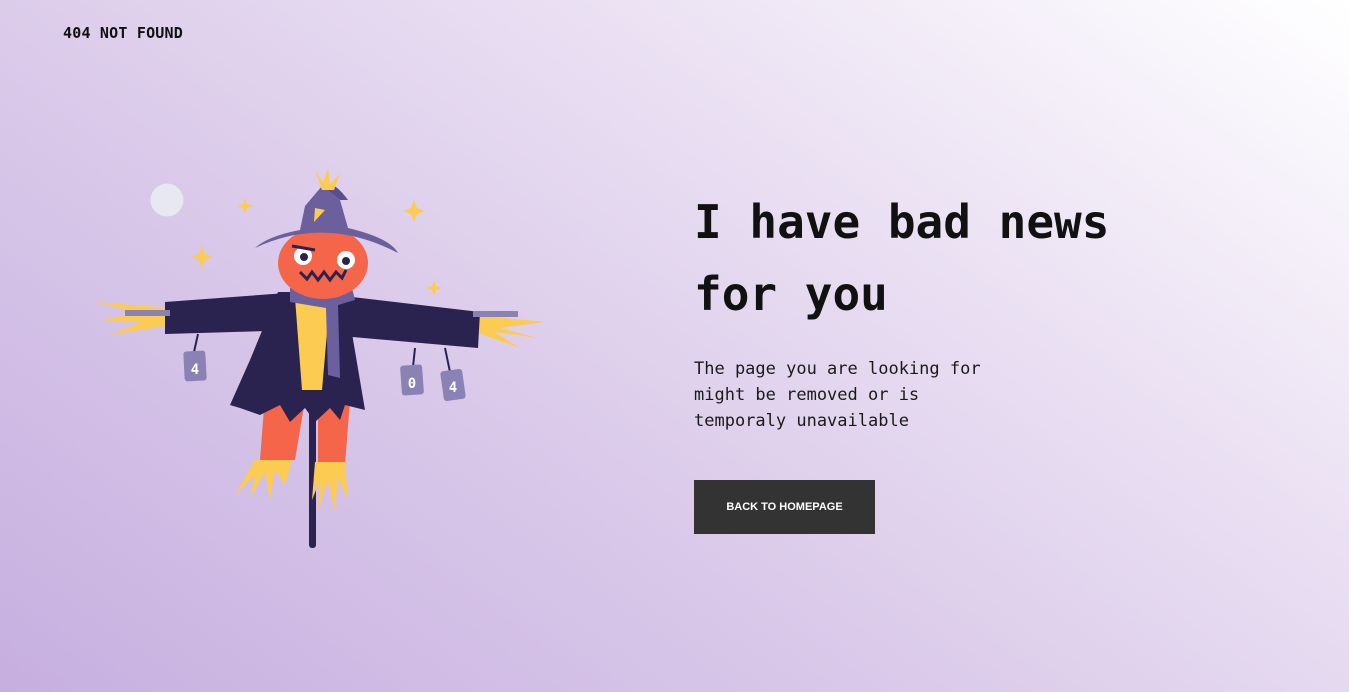 The height and width of the screenshot is (692, 1349). Describe the element at coordinates (510, 331) in the screenshot. I see `right-straw-hand` at that location.